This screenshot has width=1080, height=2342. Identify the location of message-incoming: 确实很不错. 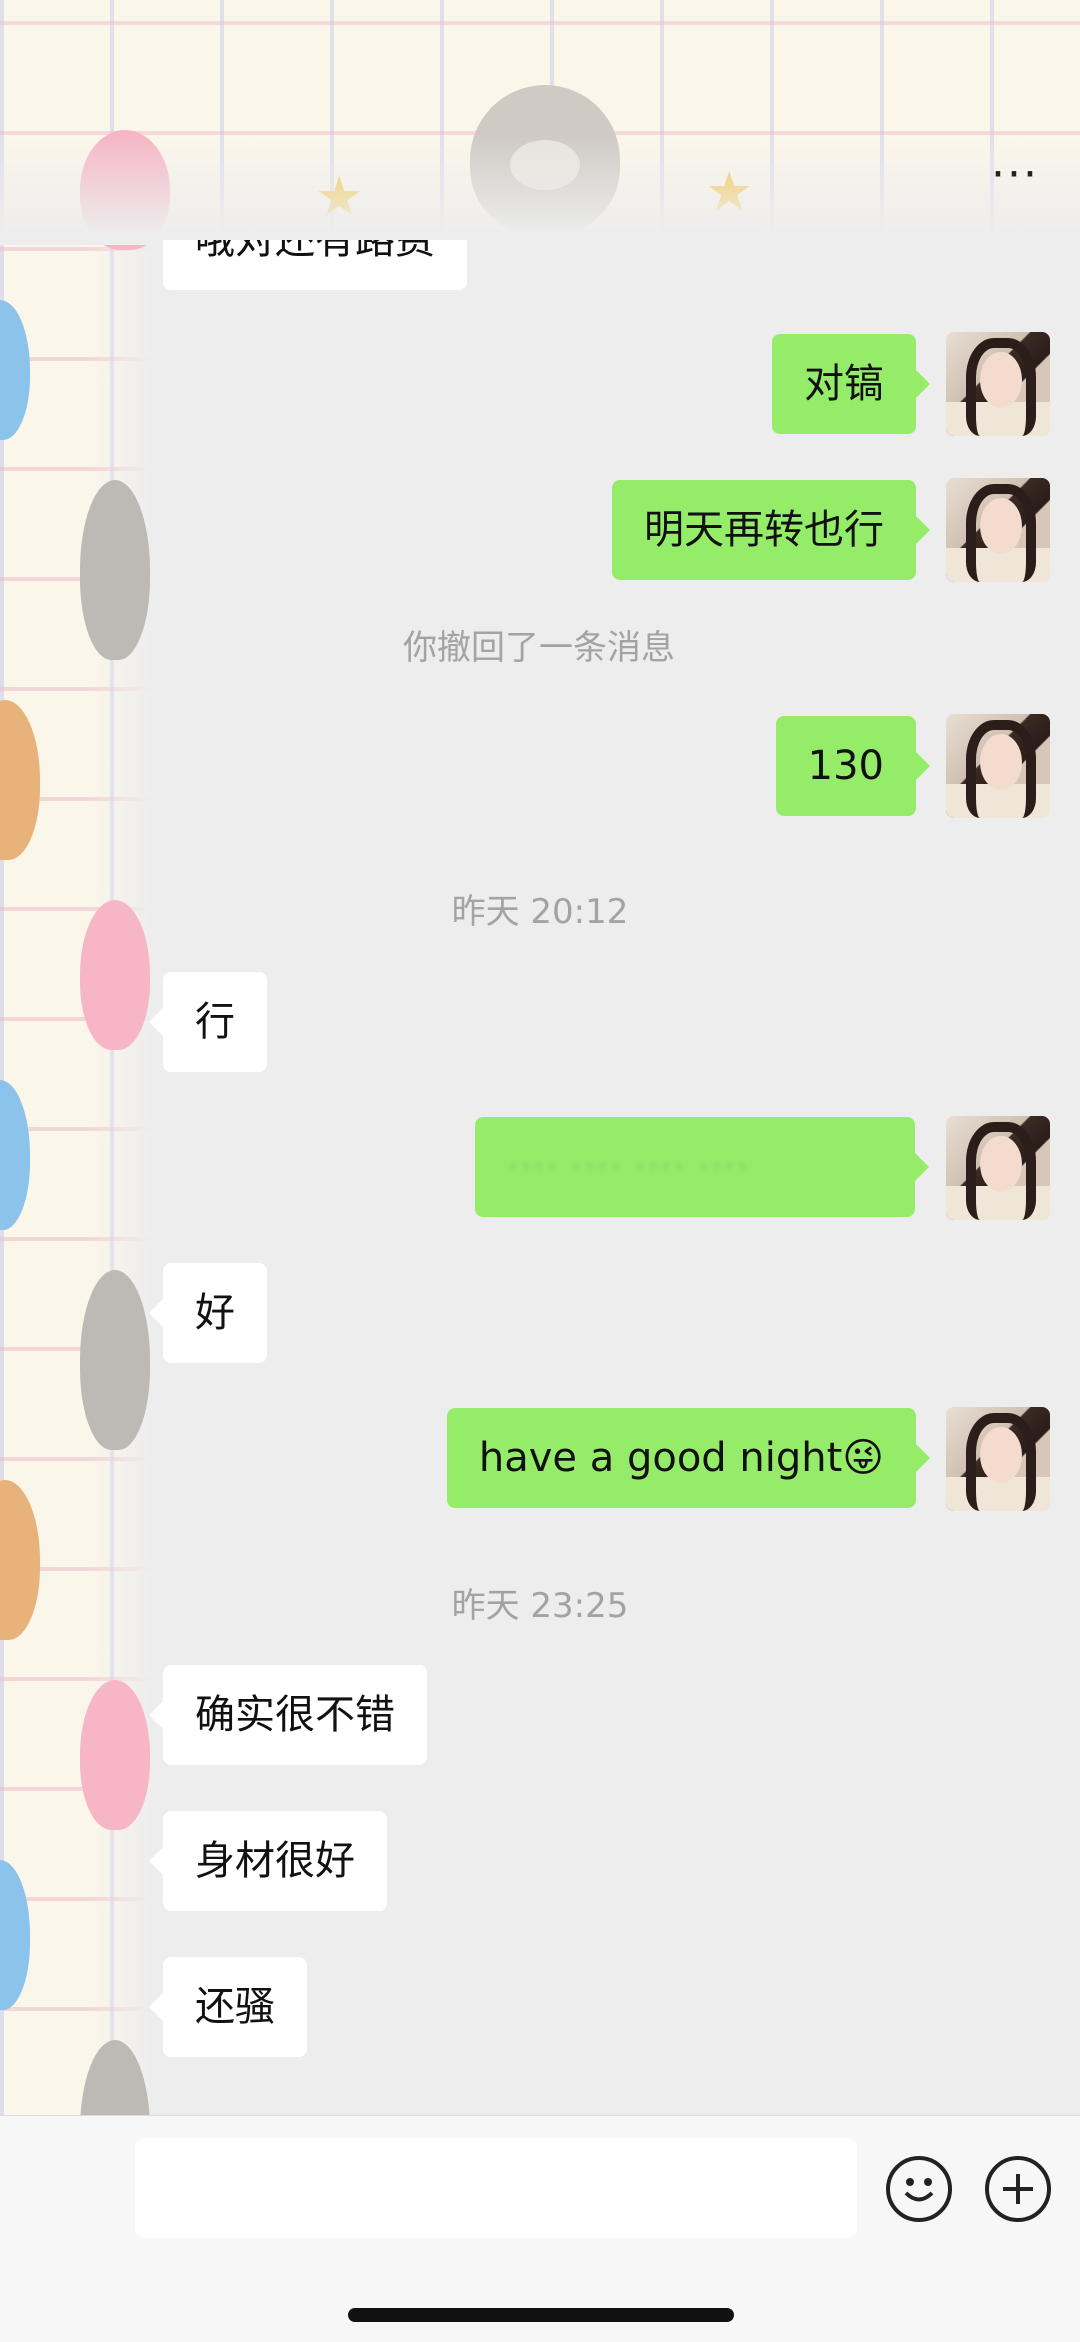
(288, 1715).